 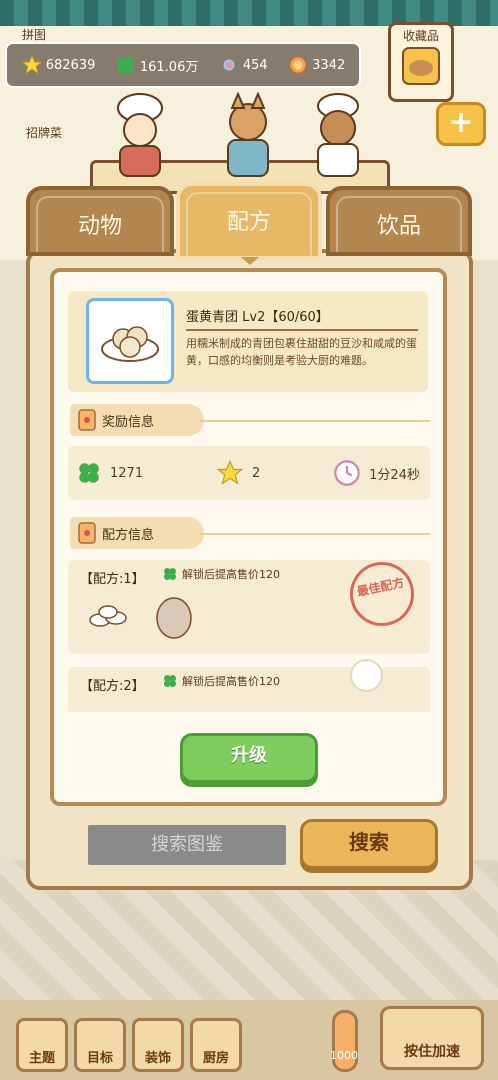 I want to click on coin-icon, so click(x=298, y=65).